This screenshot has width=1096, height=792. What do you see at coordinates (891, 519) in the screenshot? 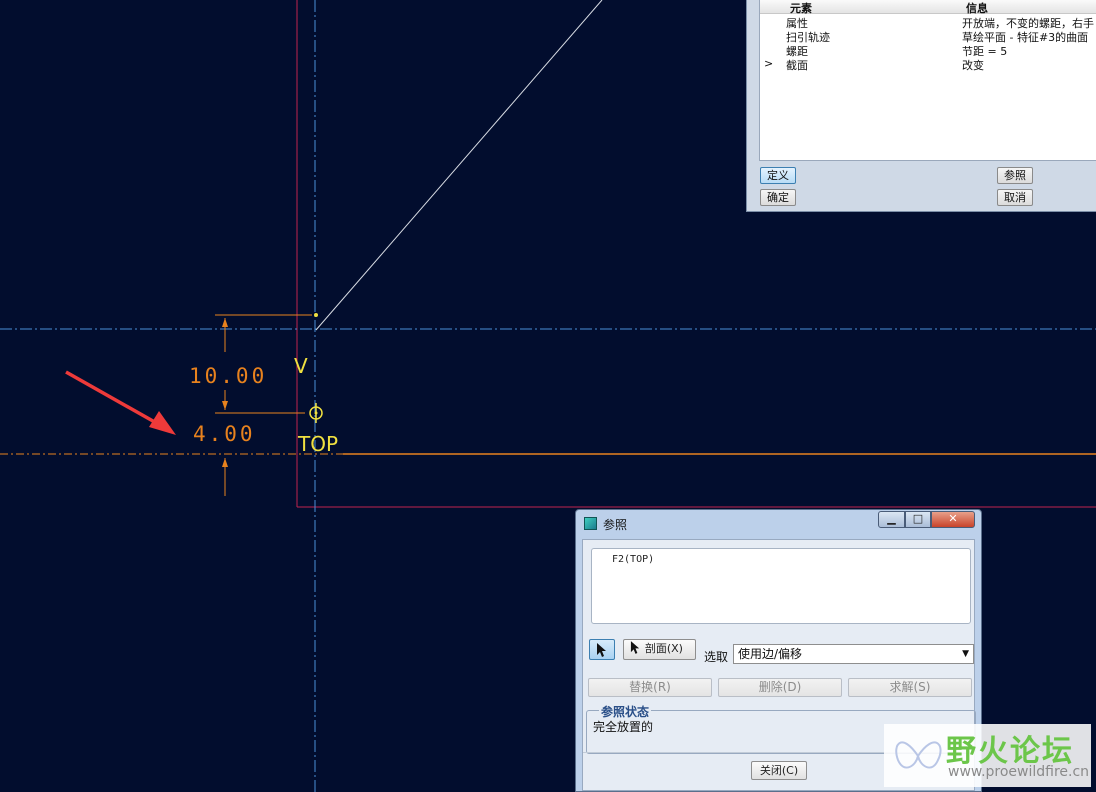
I see `minimize-button: ▁` at bounding box center [891, 519].